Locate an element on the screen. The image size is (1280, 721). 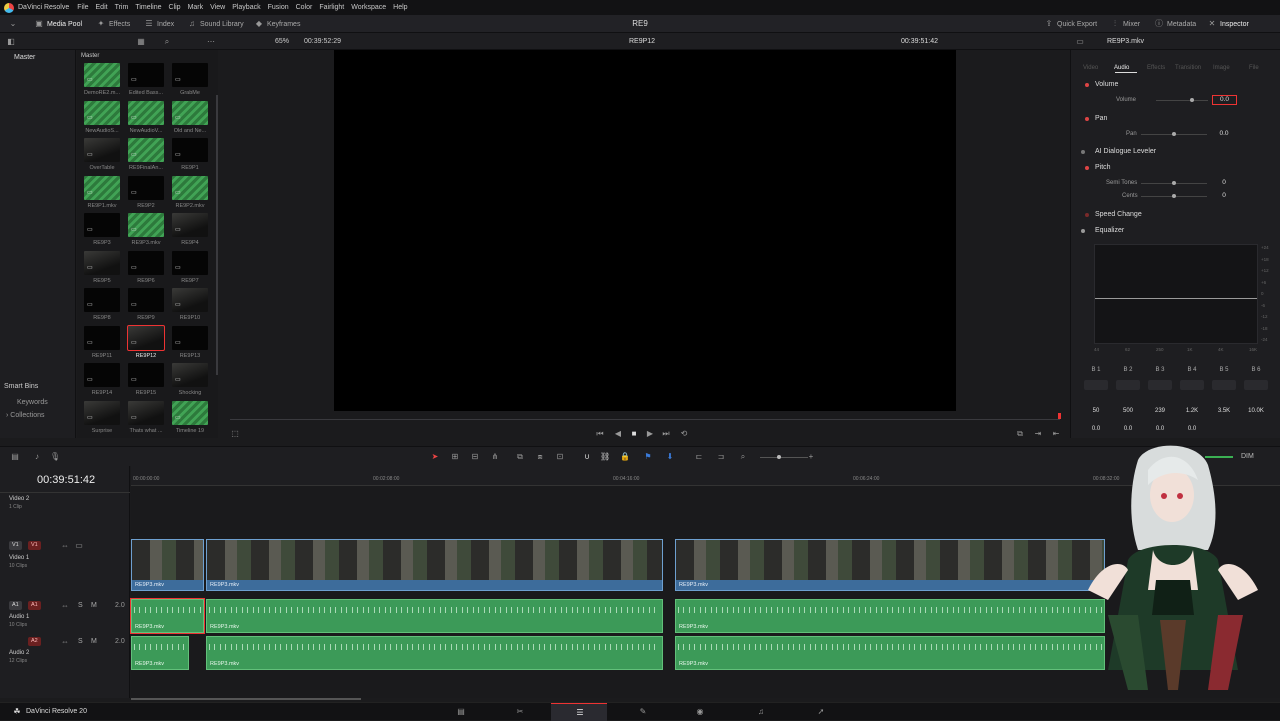
deliver-page-icon: ➚ is located at coordinates (821, 712).